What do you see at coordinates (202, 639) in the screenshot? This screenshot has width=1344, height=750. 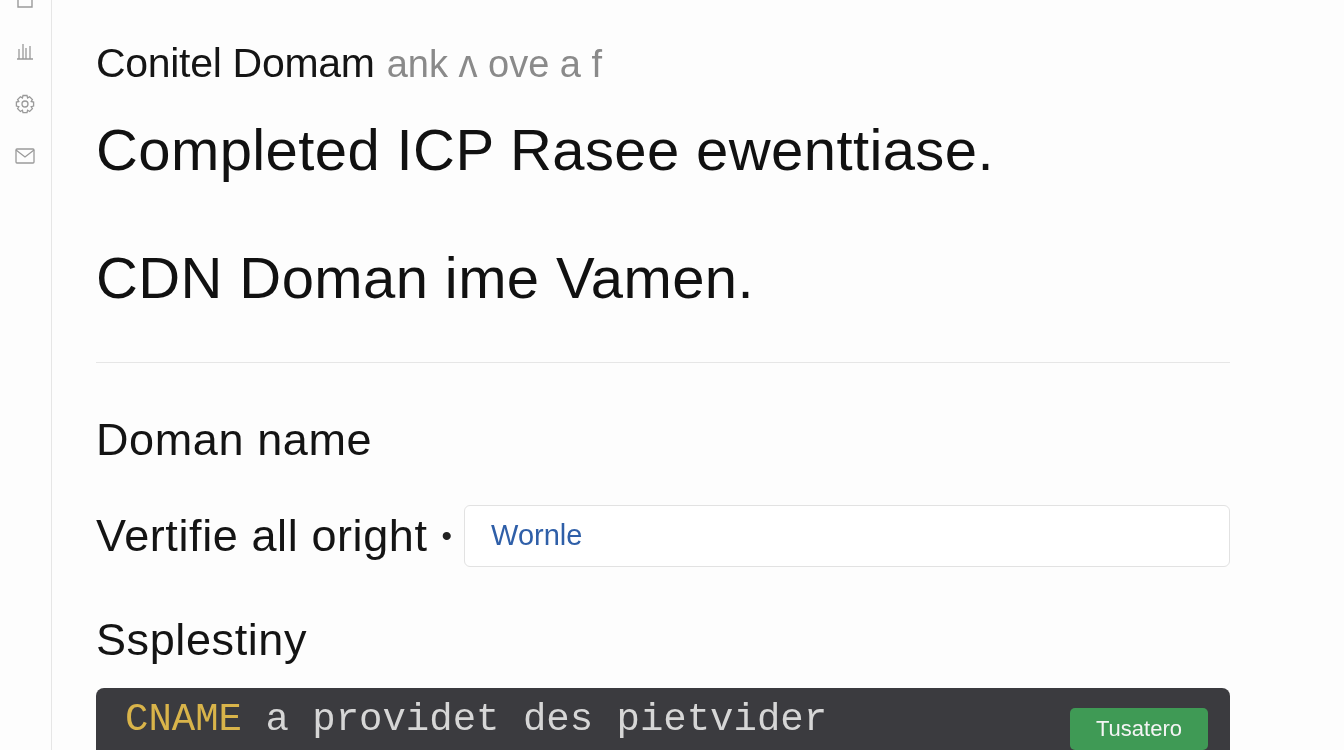 I see `section-title: Ssplestiny` at bounding box center [202, 639].